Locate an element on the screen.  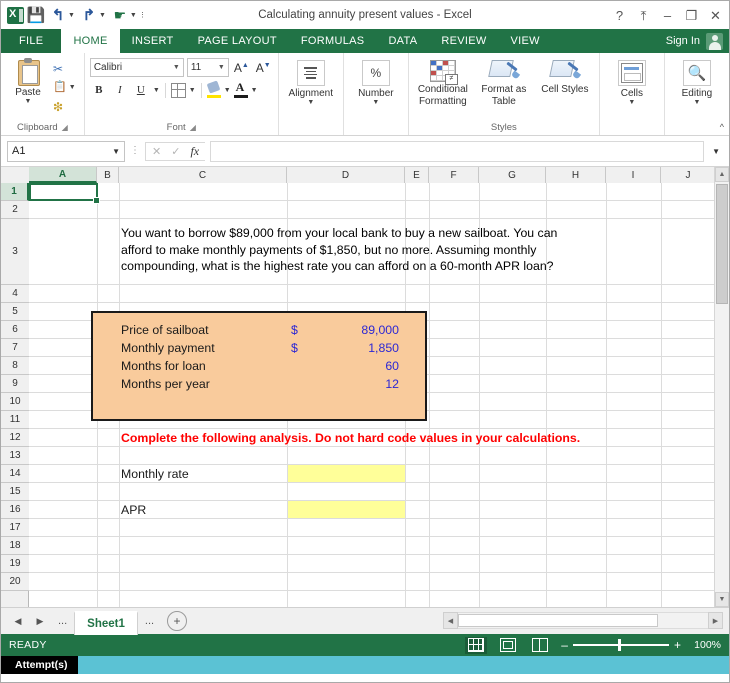
row-header-8: 8 is located at coordinates (15, 366).